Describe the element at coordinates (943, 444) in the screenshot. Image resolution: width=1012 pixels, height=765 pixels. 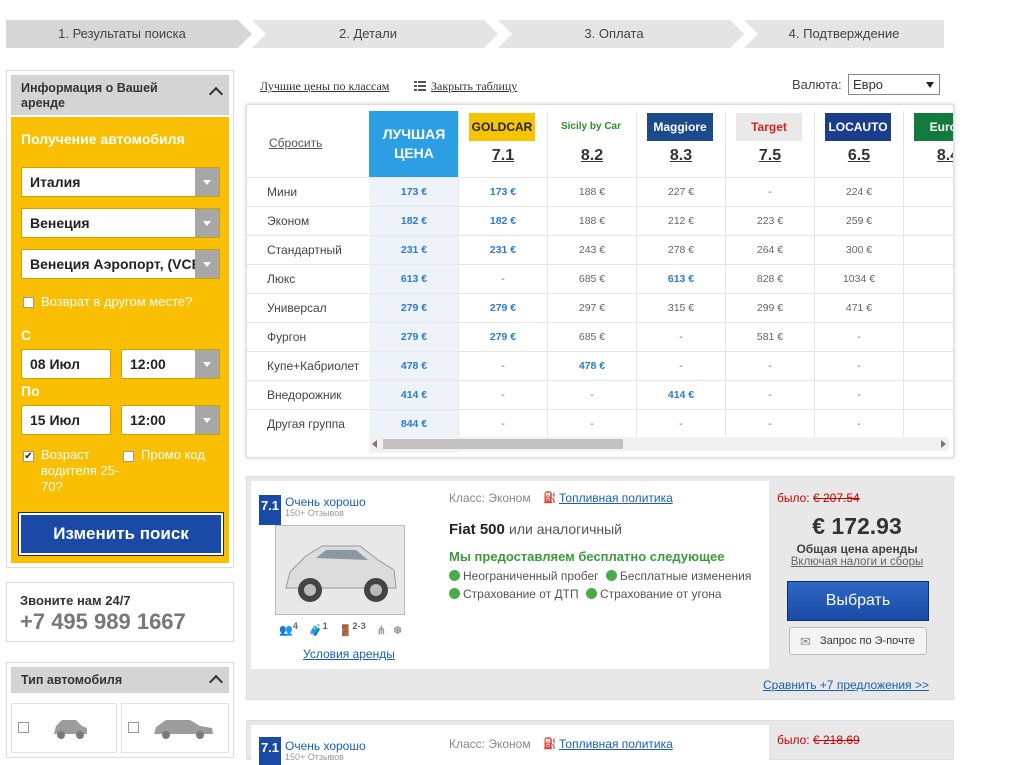
I see `scroll-right-icon` at that location.